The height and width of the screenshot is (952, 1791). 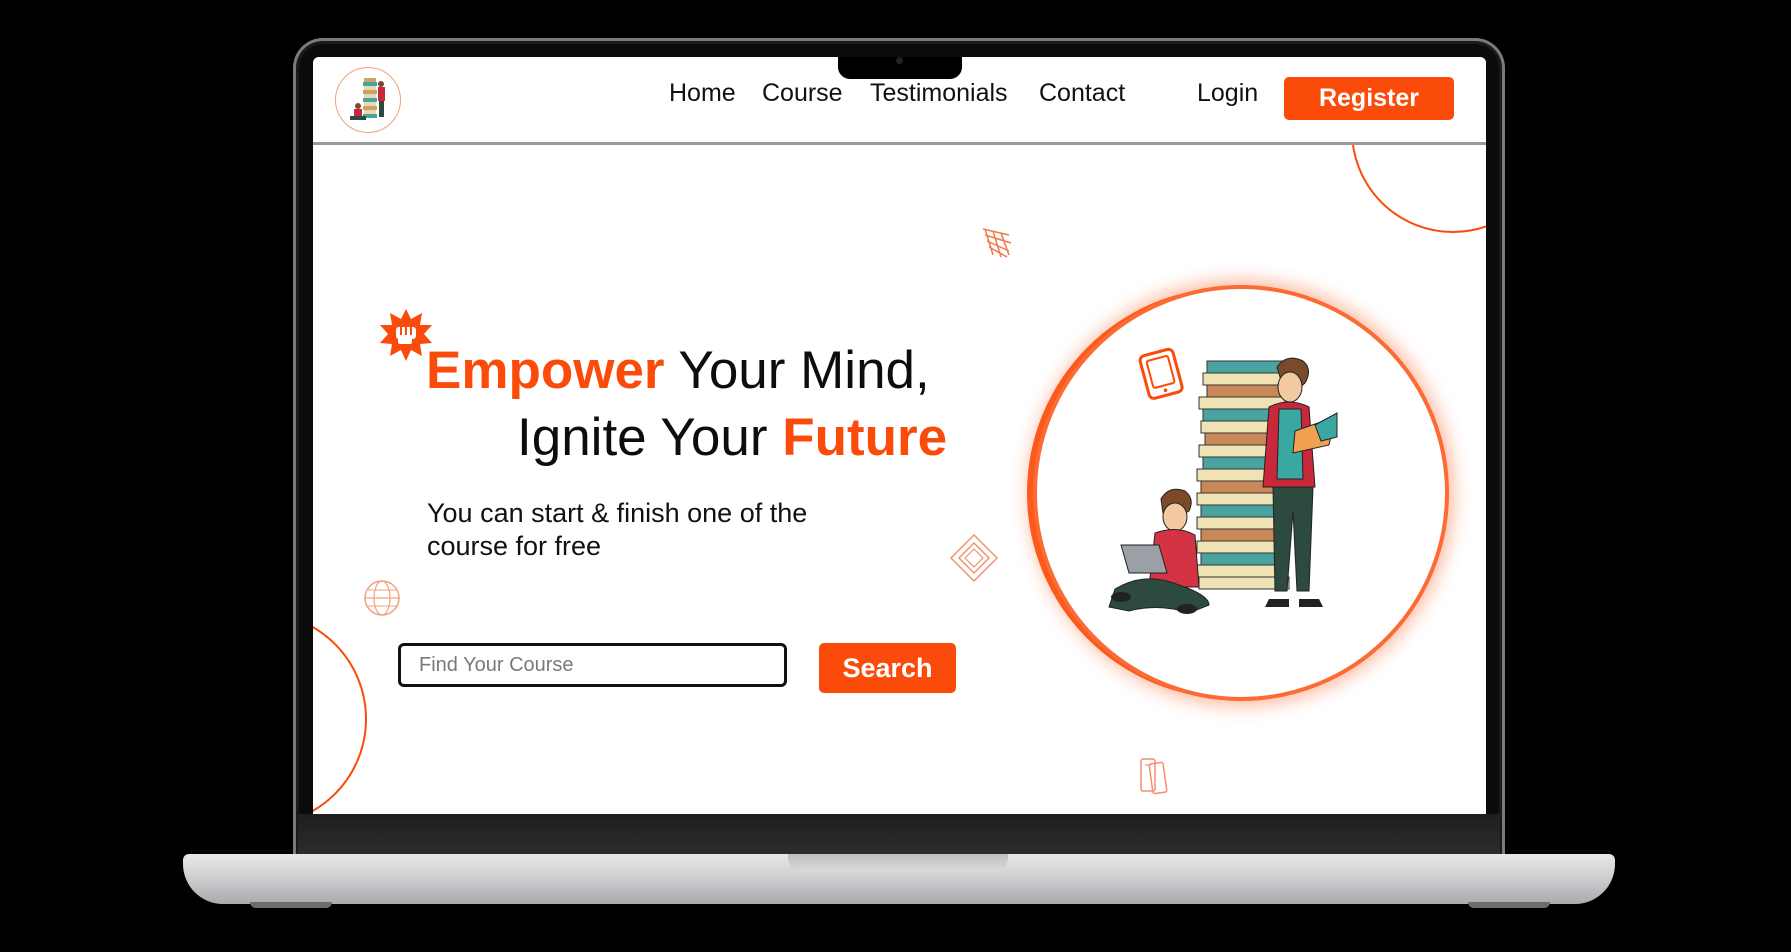 I want to click on laptop-hinge, so click(x=899, y=834).